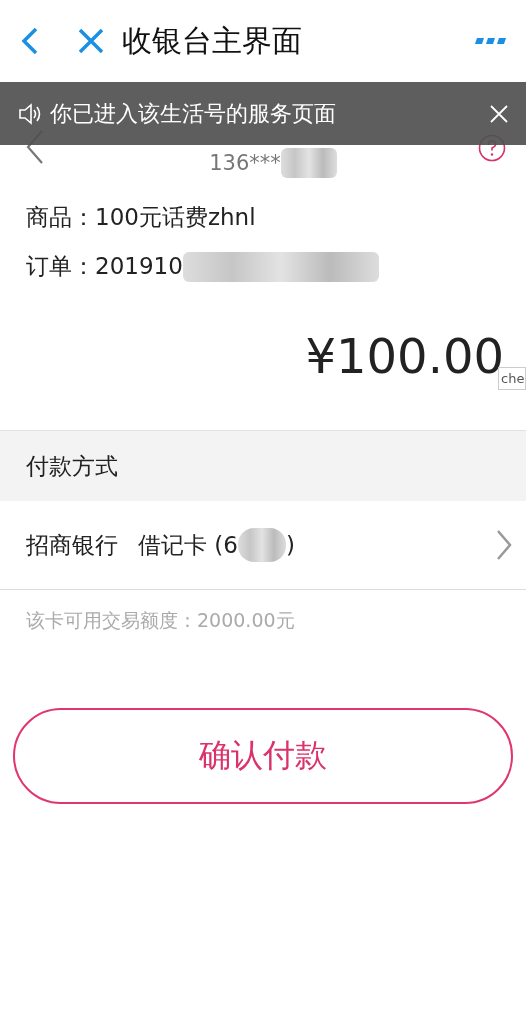 This screenshot has width=526, height=1034. I want to click on back-icon, so click(30, 41).